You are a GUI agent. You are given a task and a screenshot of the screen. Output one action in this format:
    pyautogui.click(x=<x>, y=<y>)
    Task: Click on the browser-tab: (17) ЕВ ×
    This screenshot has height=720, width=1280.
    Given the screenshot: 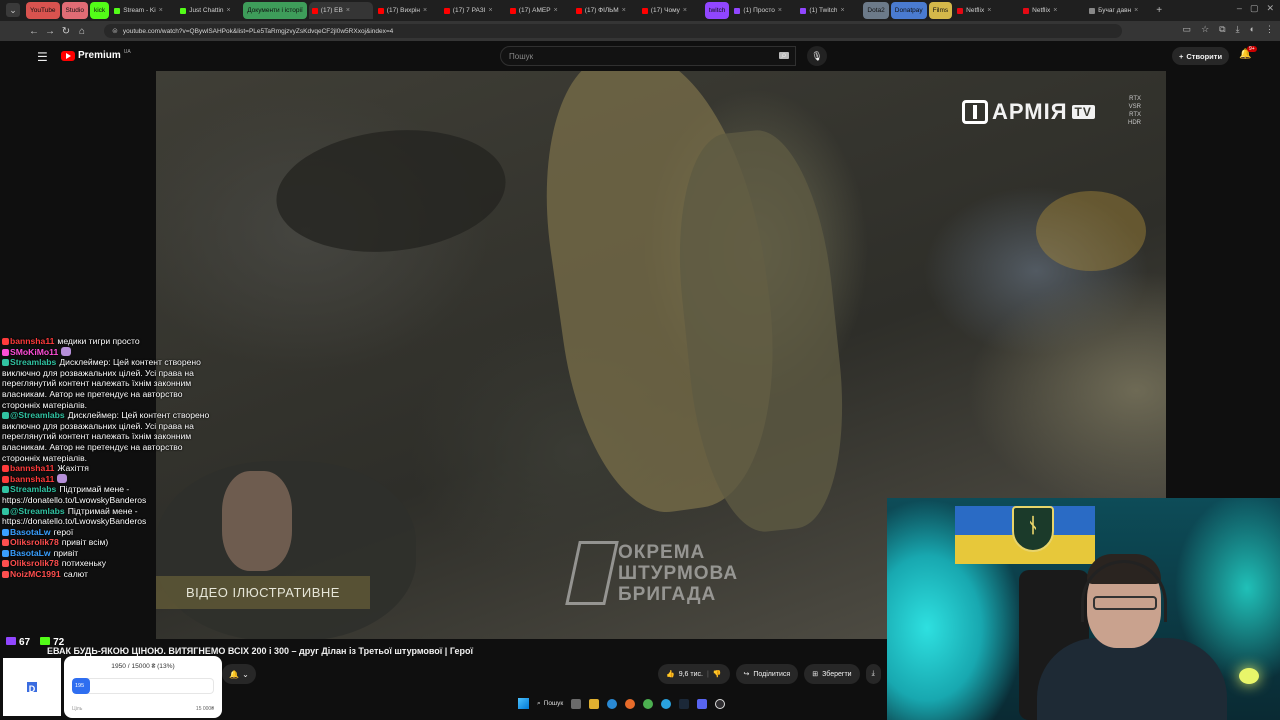 What is the action you would take?
    pyautogui.click(x=340, y=10)
    